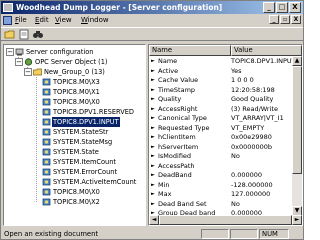 The height and width of the screenshot is (240, 320). Describe the element at coordinates (296, 19) in the screenshot. I see `mdi-close-button: X` at that location.